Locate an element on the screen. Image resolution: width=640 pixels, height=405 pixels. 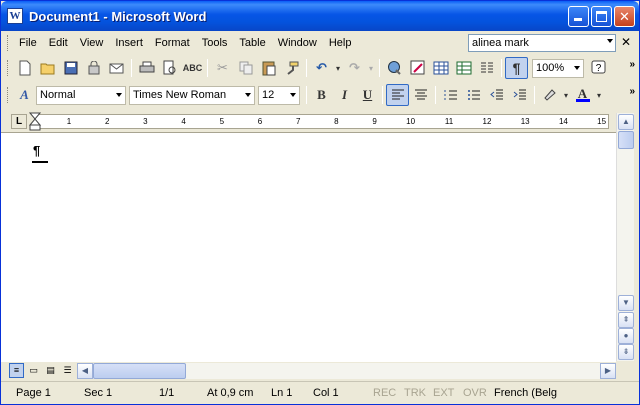
save-icon is located at coordinates (70, 68).